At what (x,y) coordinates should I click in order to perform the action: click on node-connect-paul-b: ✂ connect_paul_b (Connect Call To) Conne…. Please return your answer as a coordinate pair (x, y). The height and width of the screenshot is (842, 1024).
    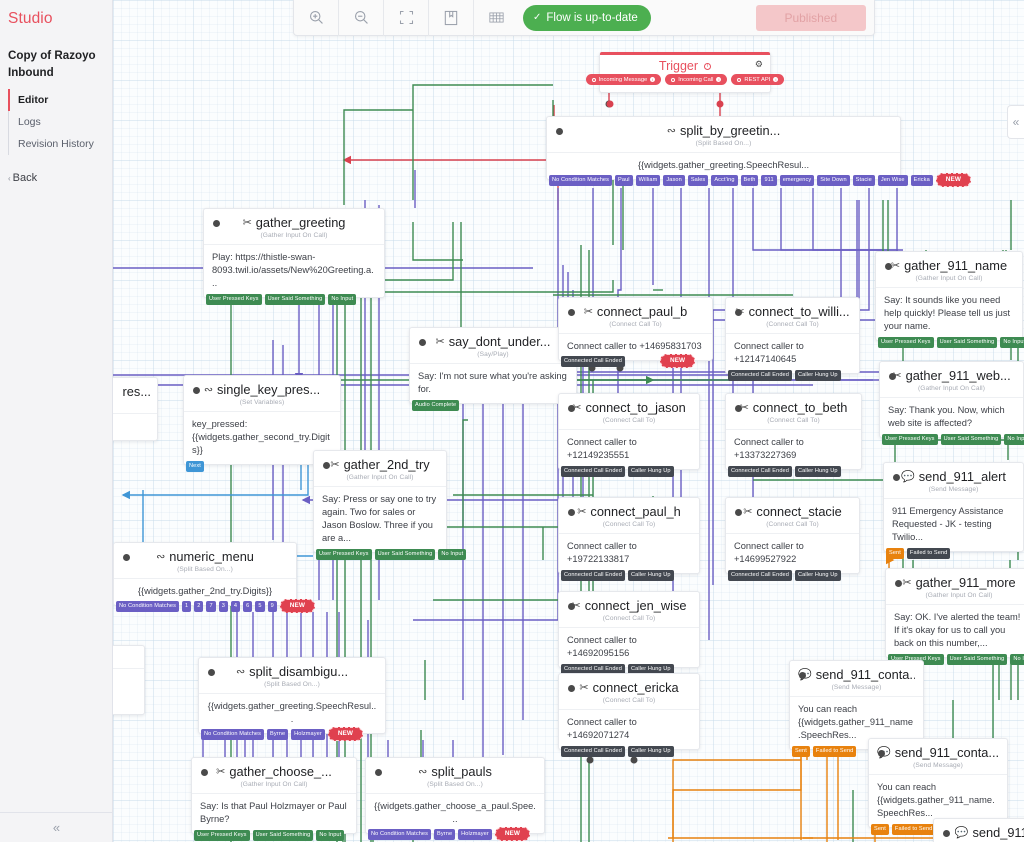
    Looking at the image, I should click on (635, 333).